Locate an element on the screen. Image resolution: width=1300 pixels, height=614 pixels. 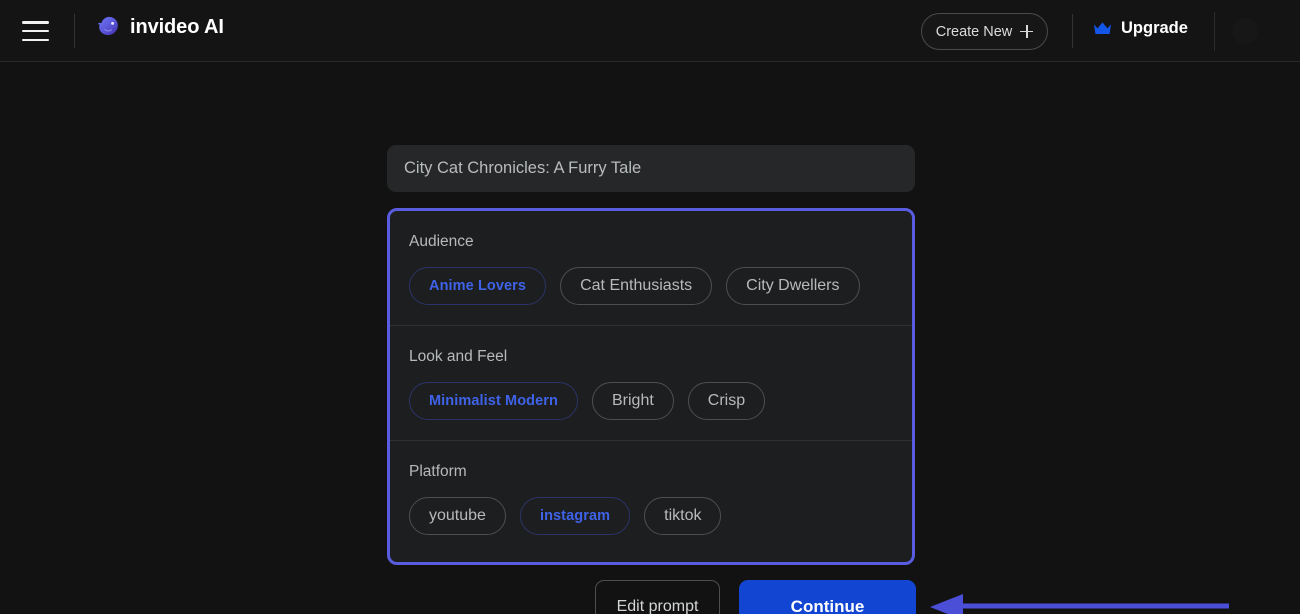
chip-cat-enthusiasts: Cat Enthusiasts is located at coordinates (636, 286).